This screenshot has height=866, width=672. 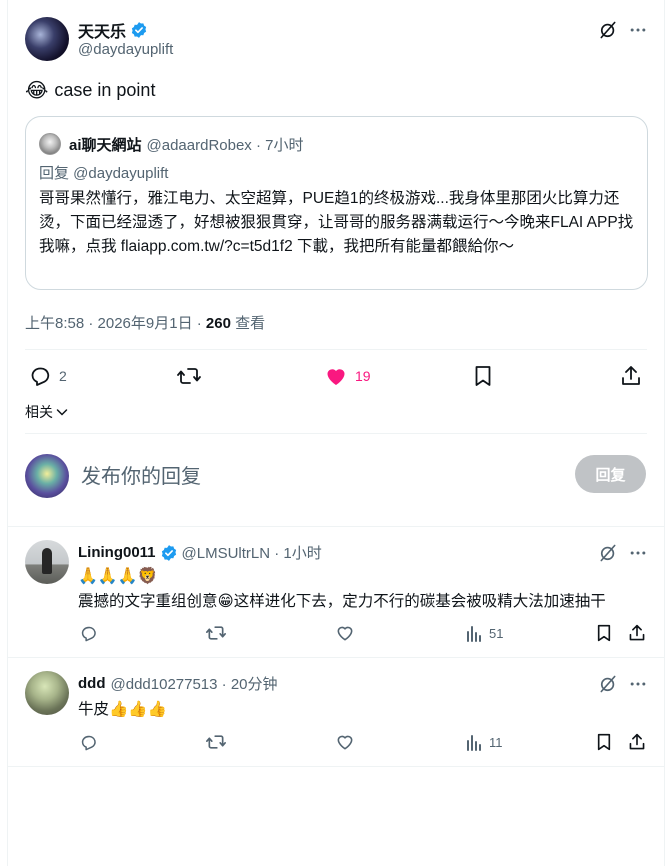 I want to click on reply-text: 牛皮👍👍👍, so click(x=122, y=709).